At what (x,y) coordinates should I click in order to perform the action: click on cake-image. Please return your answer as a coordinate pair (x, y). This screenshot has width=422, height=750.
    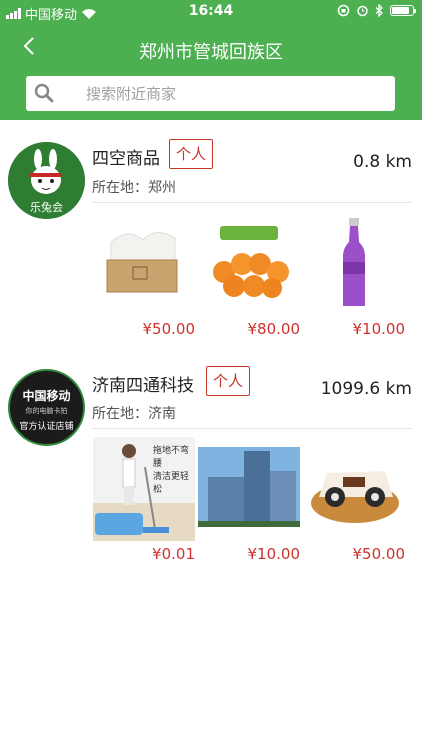
    Looking at the image, I should click on (354, 489).